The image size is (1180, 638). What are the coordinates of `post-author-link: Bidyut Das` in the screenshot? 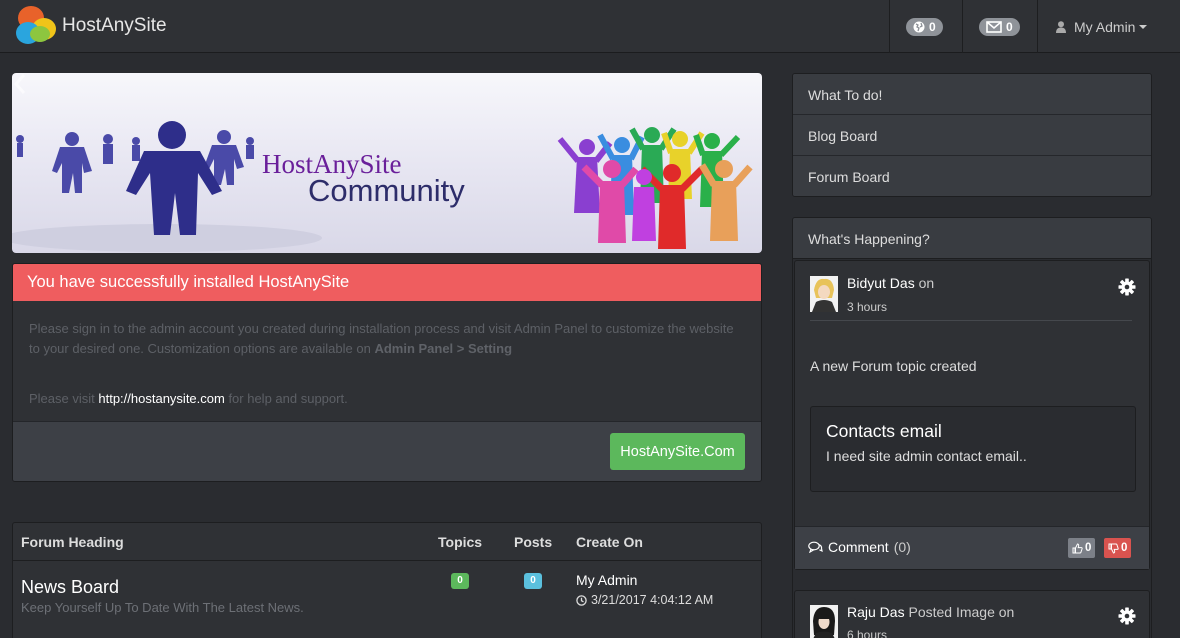 It's located at (881, 283).